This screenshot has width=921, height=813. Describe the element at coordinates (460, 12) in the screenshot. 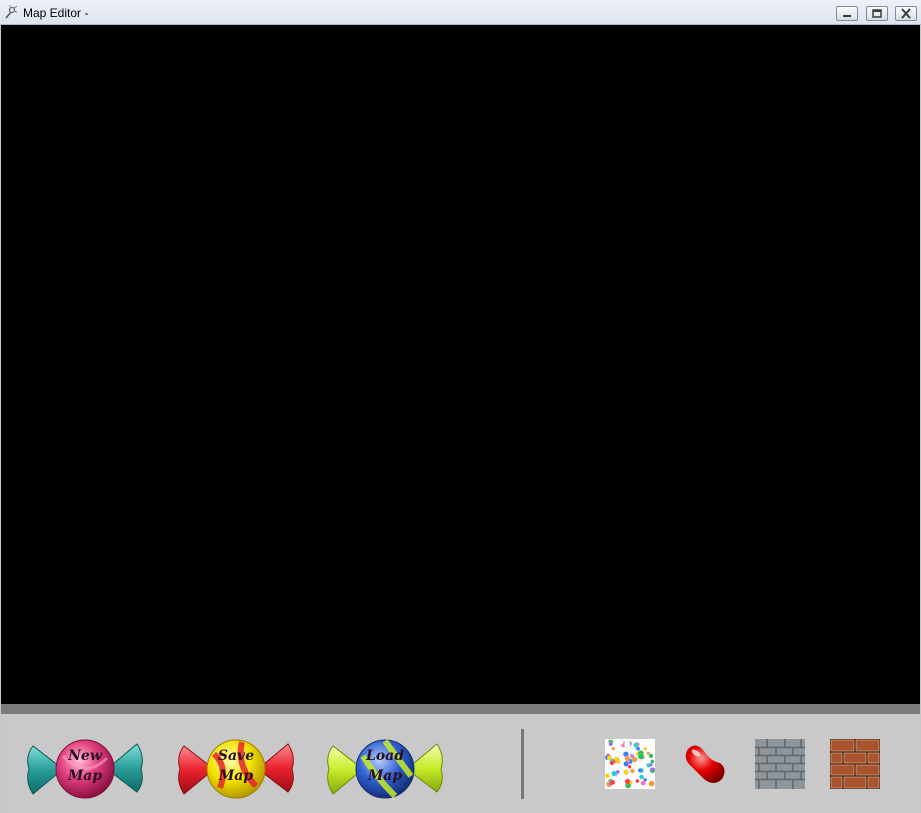

I see `title-bar: Map Editor -` at that location.